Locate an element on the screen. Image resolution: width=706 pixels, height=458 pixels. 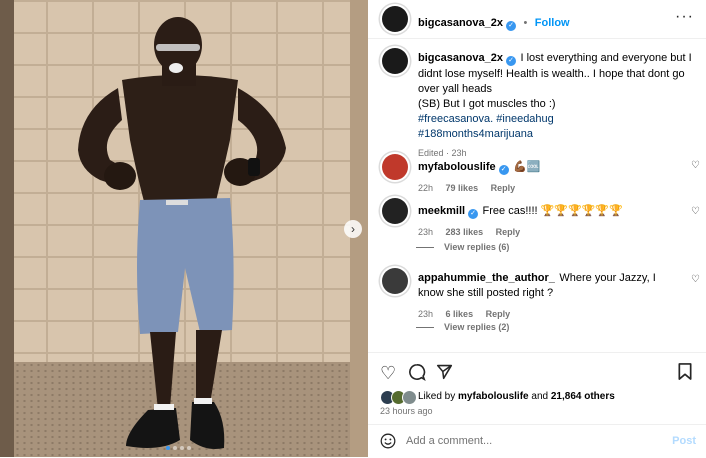
share-send-icon is located at coordinates (444, 374).